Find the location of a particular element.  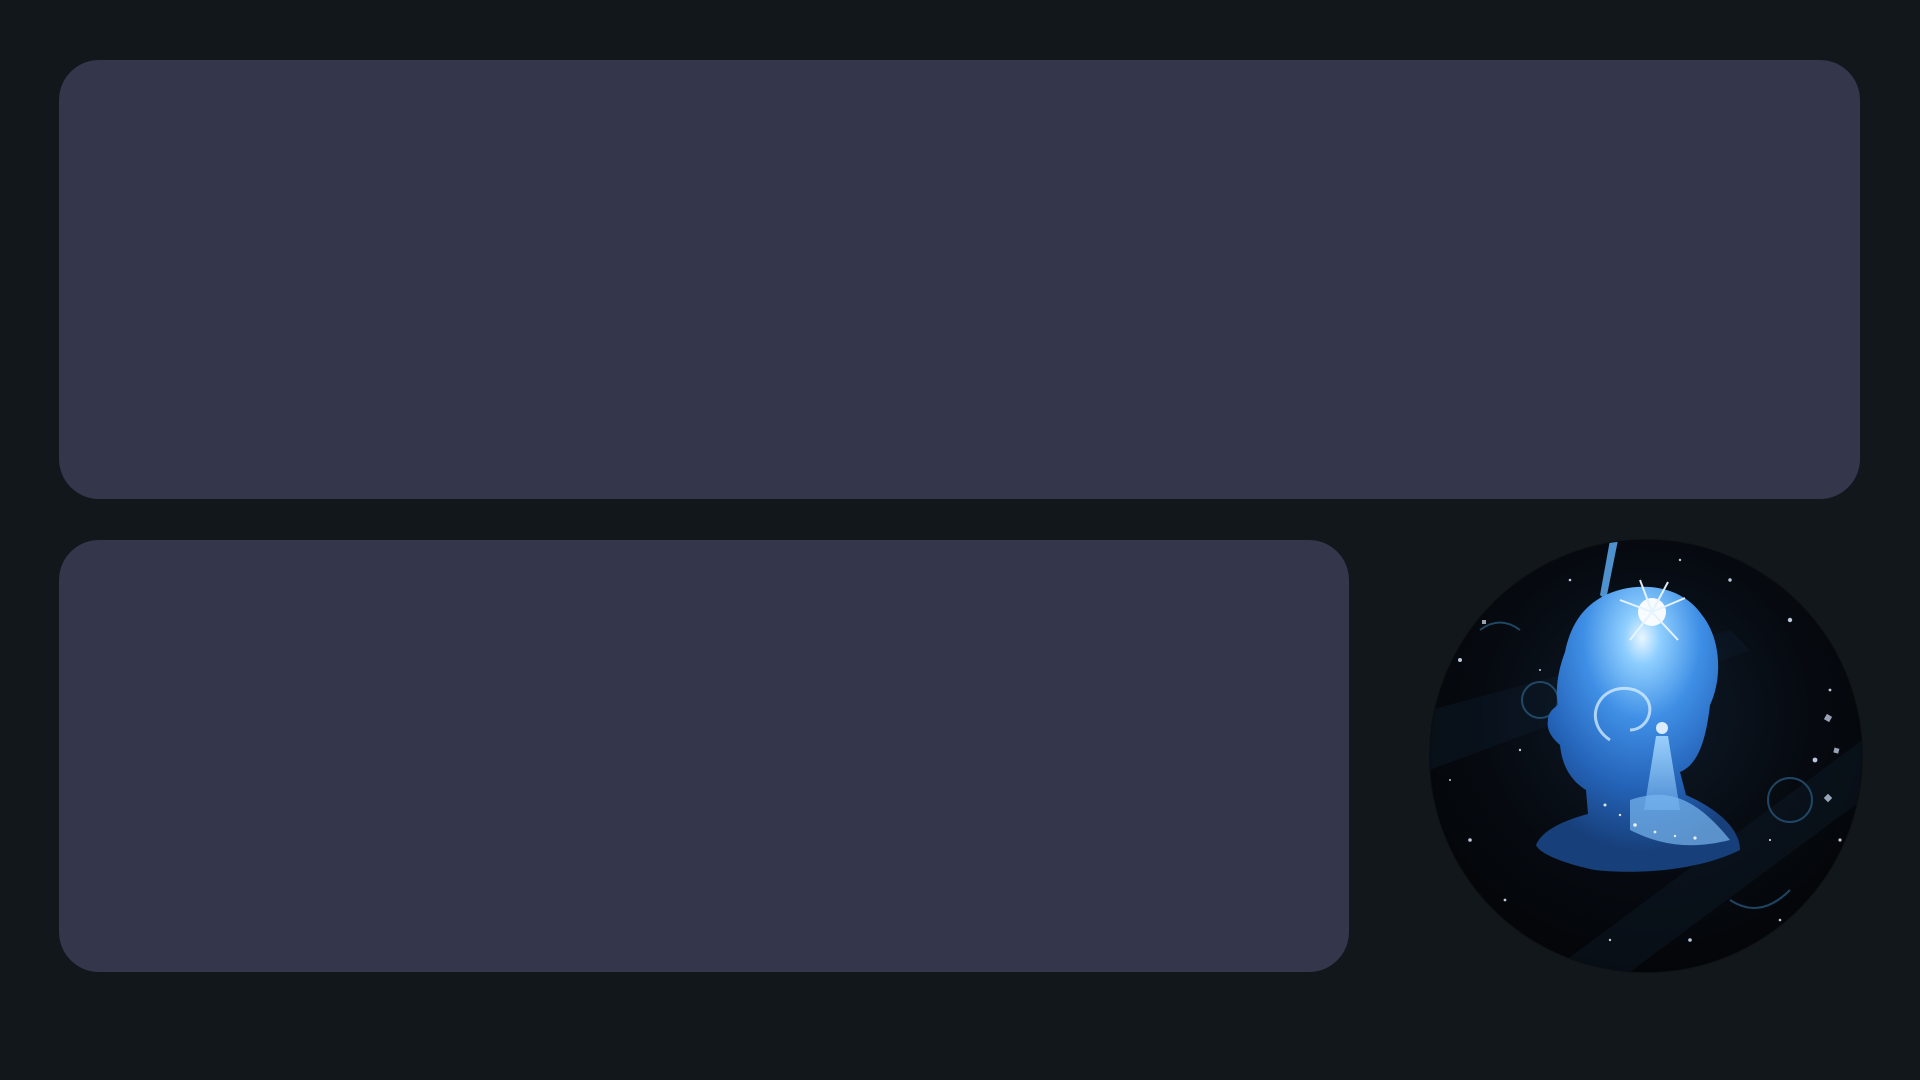

avatar is located at coordinates (1646, 756).